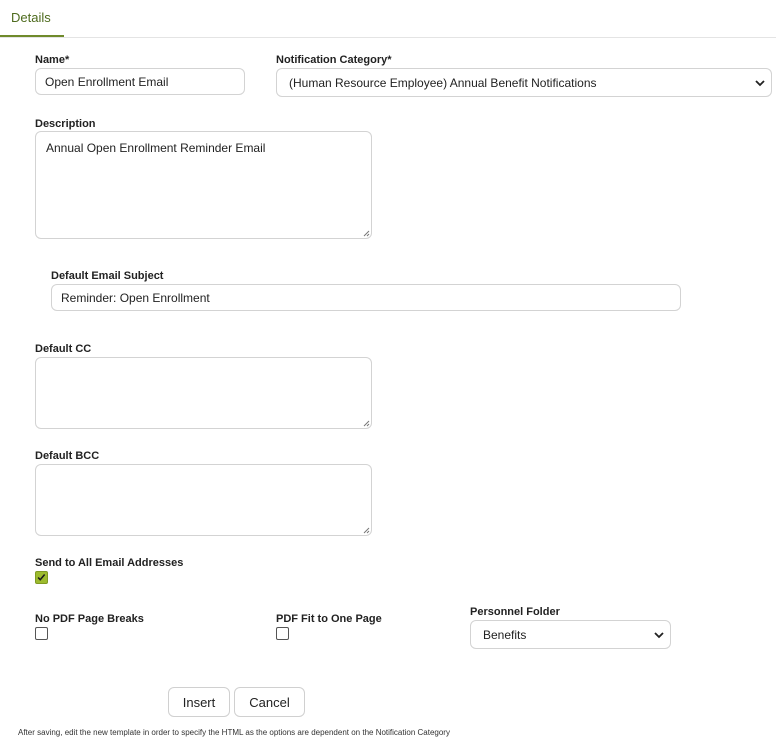 The width and height of the screenshot is (776, 751). Describe the element at coordinates (282, 633) in the screenshot. I see `pdf-fit-one-page-checkbox` at that location.